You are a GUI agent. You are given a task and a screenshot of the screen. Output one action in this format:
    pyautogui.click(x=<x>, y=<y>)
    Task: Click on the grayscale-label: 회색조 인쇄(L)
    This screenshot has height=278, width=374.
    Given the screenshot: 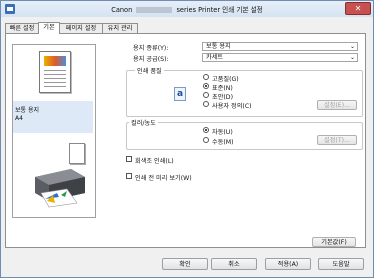 What is the action you would take?
    pyautogui.click(x=154, y=160)
    